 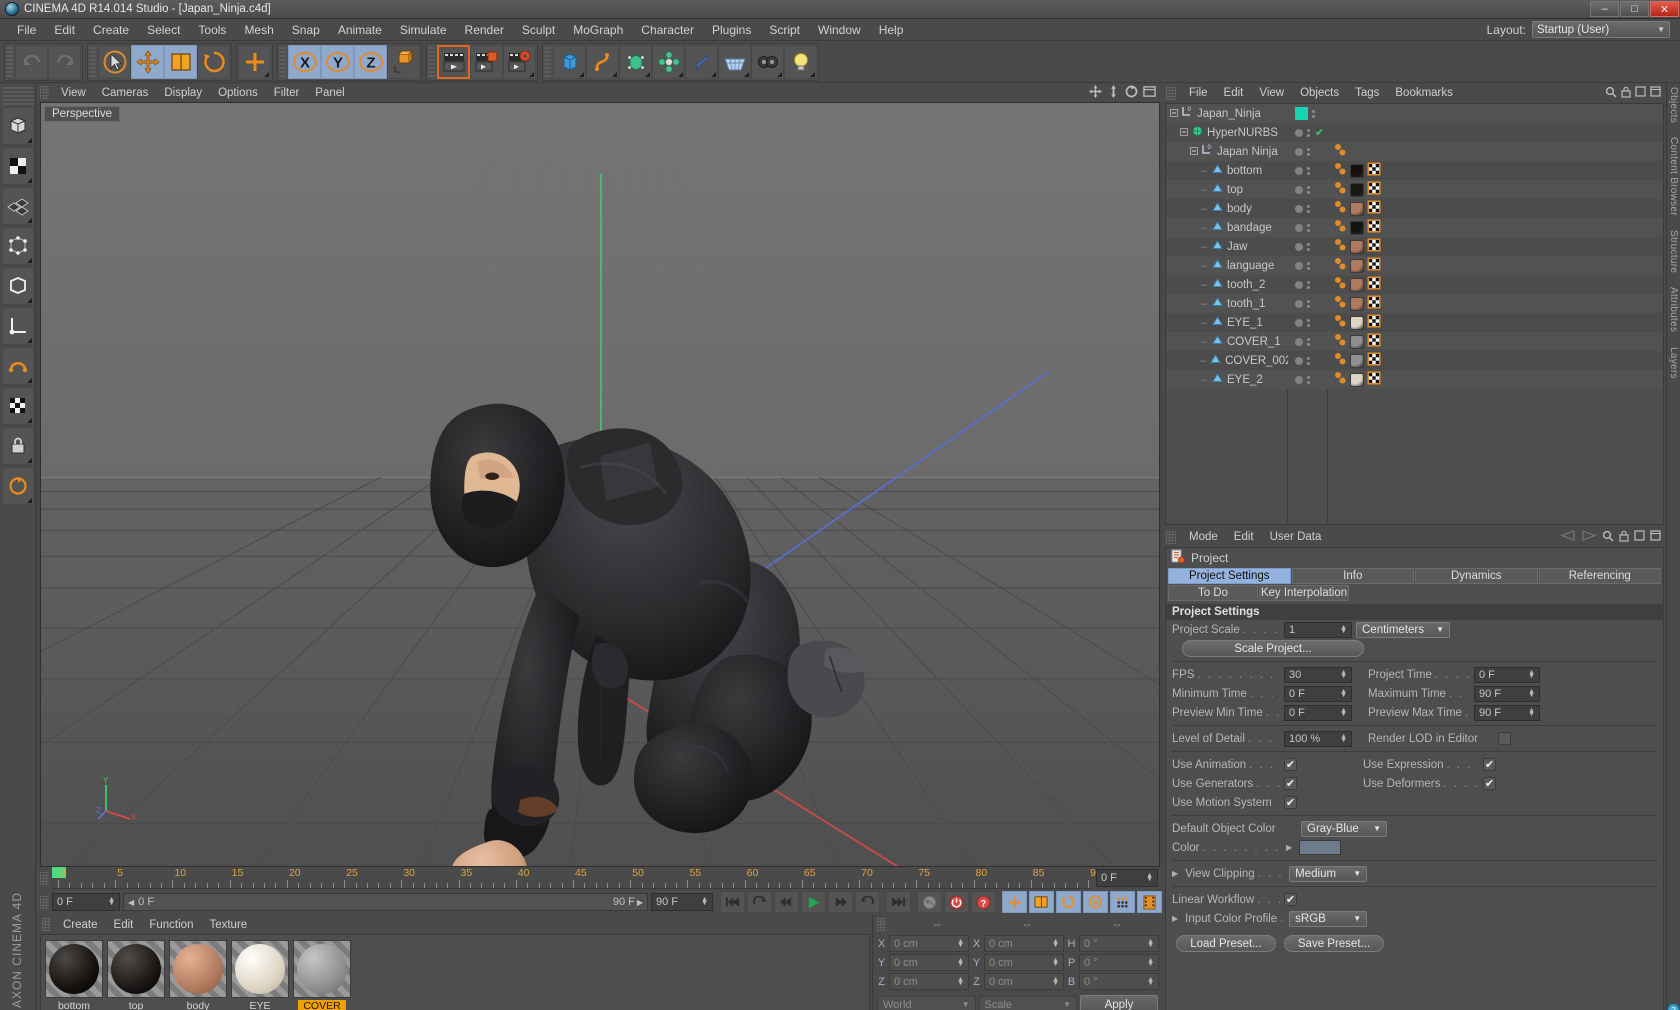 I want to click on menu-item-tools: Tools, so click(x=212, y=30).